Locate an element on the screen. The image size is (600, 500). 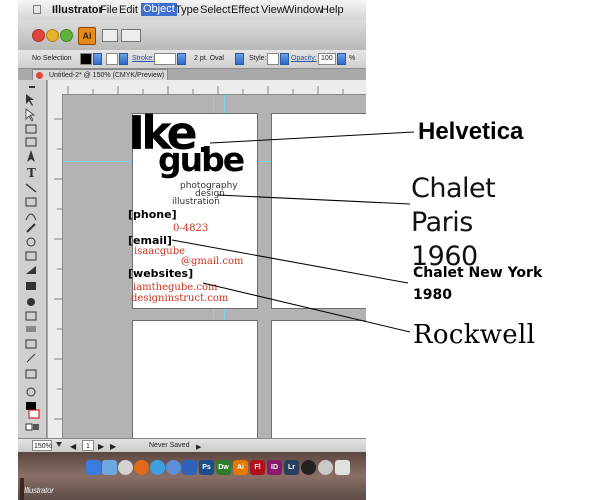
annotation-chalet-new-york: Chalet New York 1980 is located at coordinates (478, 284).